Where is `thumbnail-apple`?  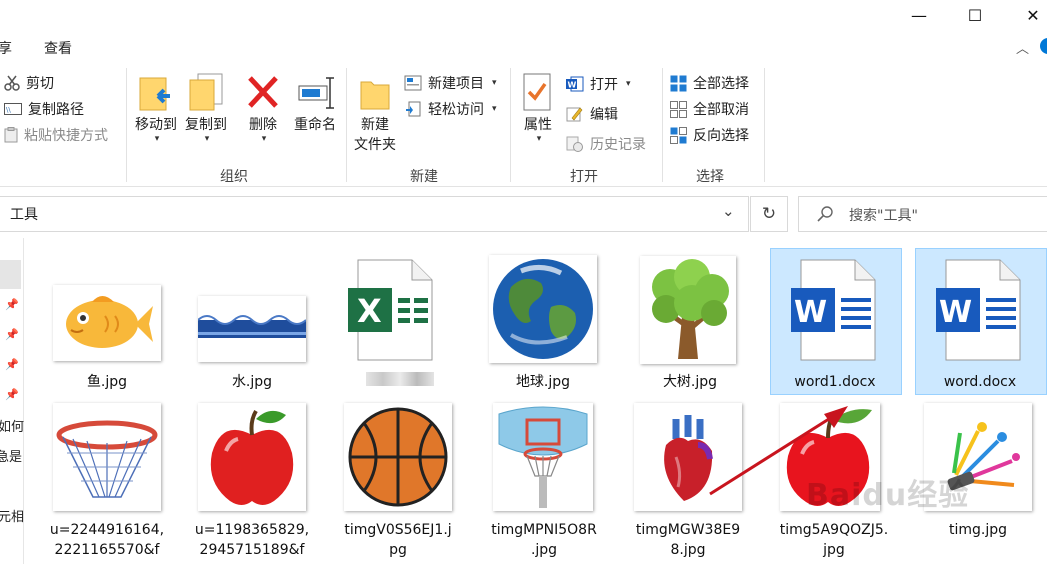
thumbnail-apple is located at coordinates (252, 457).